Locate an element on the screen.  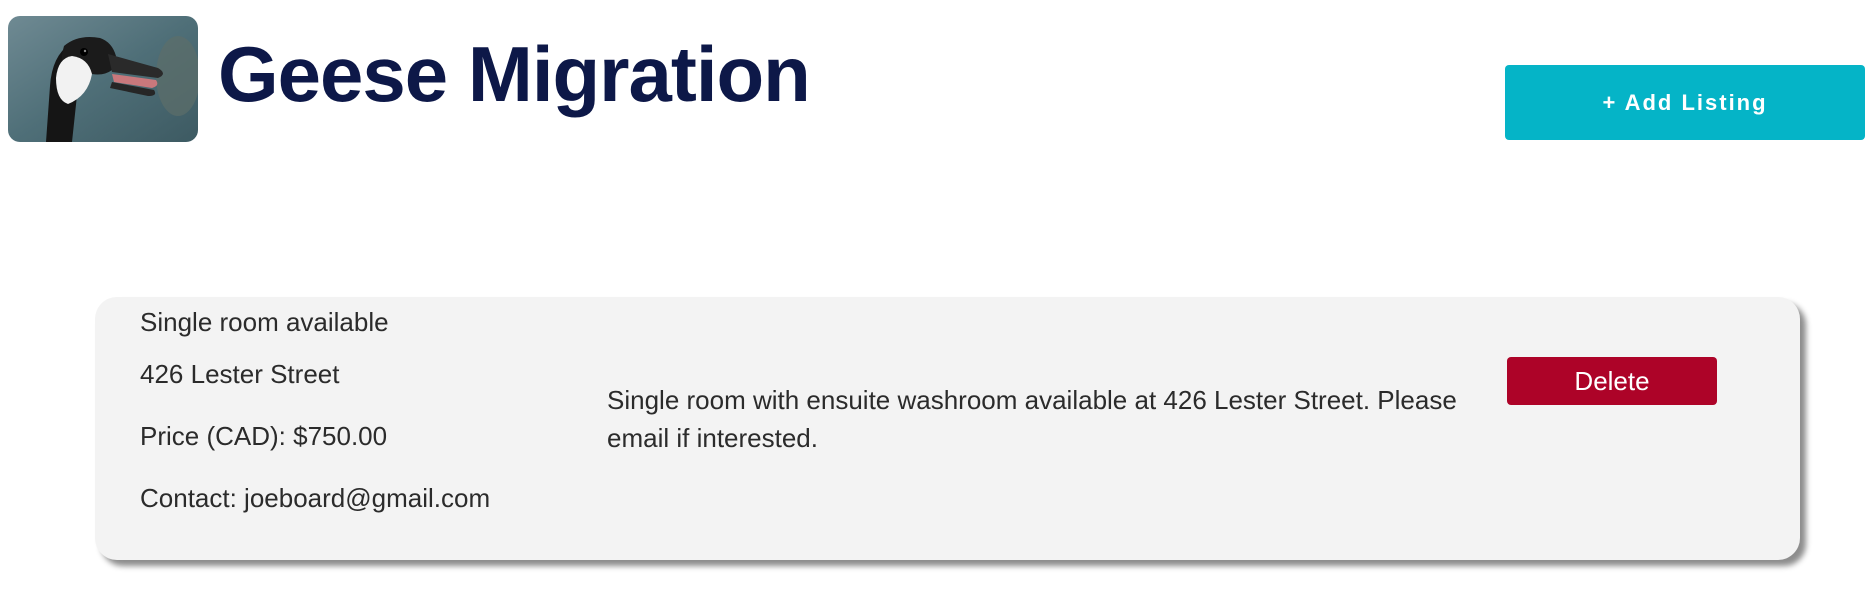
listing-address: 426 Lester Street is located at coordinates (240, 374).